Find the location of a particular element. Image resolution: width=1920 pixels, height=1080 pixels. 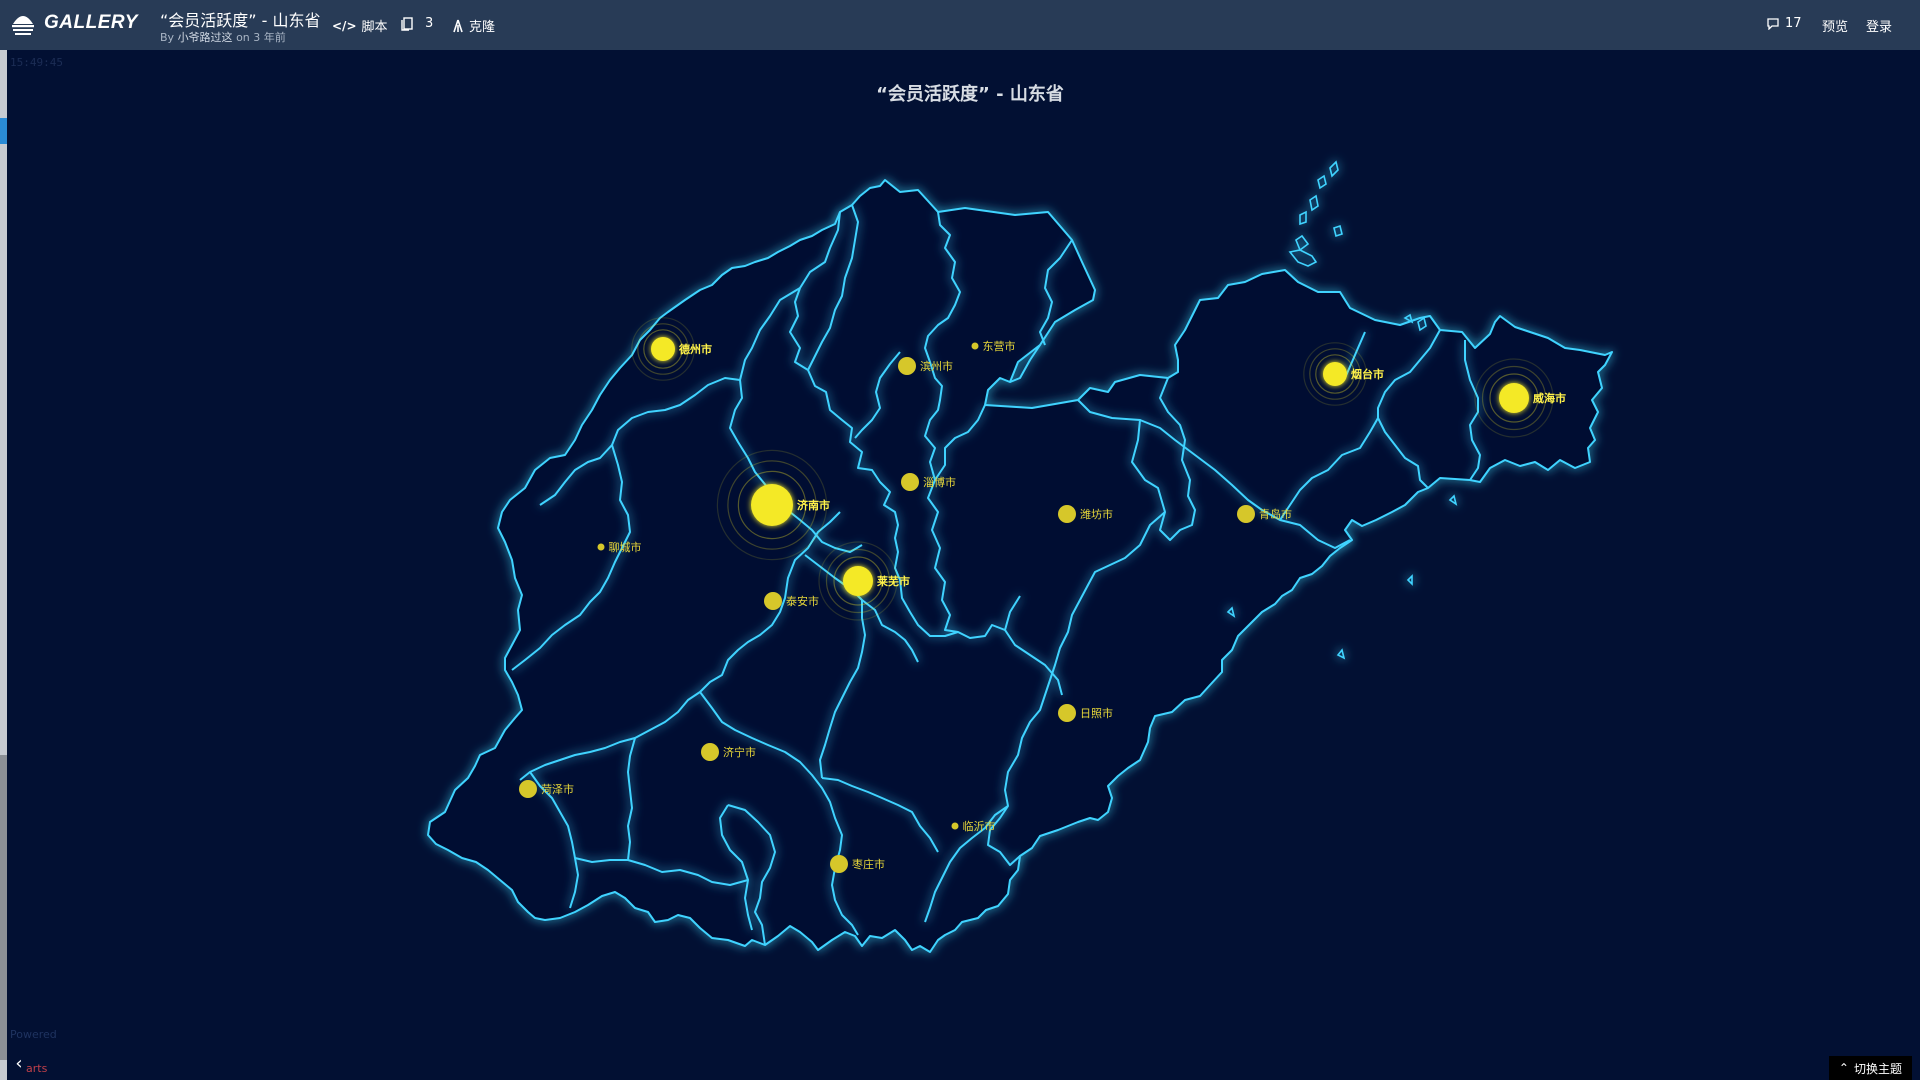

city-label: 菏泽市 is located at coordinates (557, 789).